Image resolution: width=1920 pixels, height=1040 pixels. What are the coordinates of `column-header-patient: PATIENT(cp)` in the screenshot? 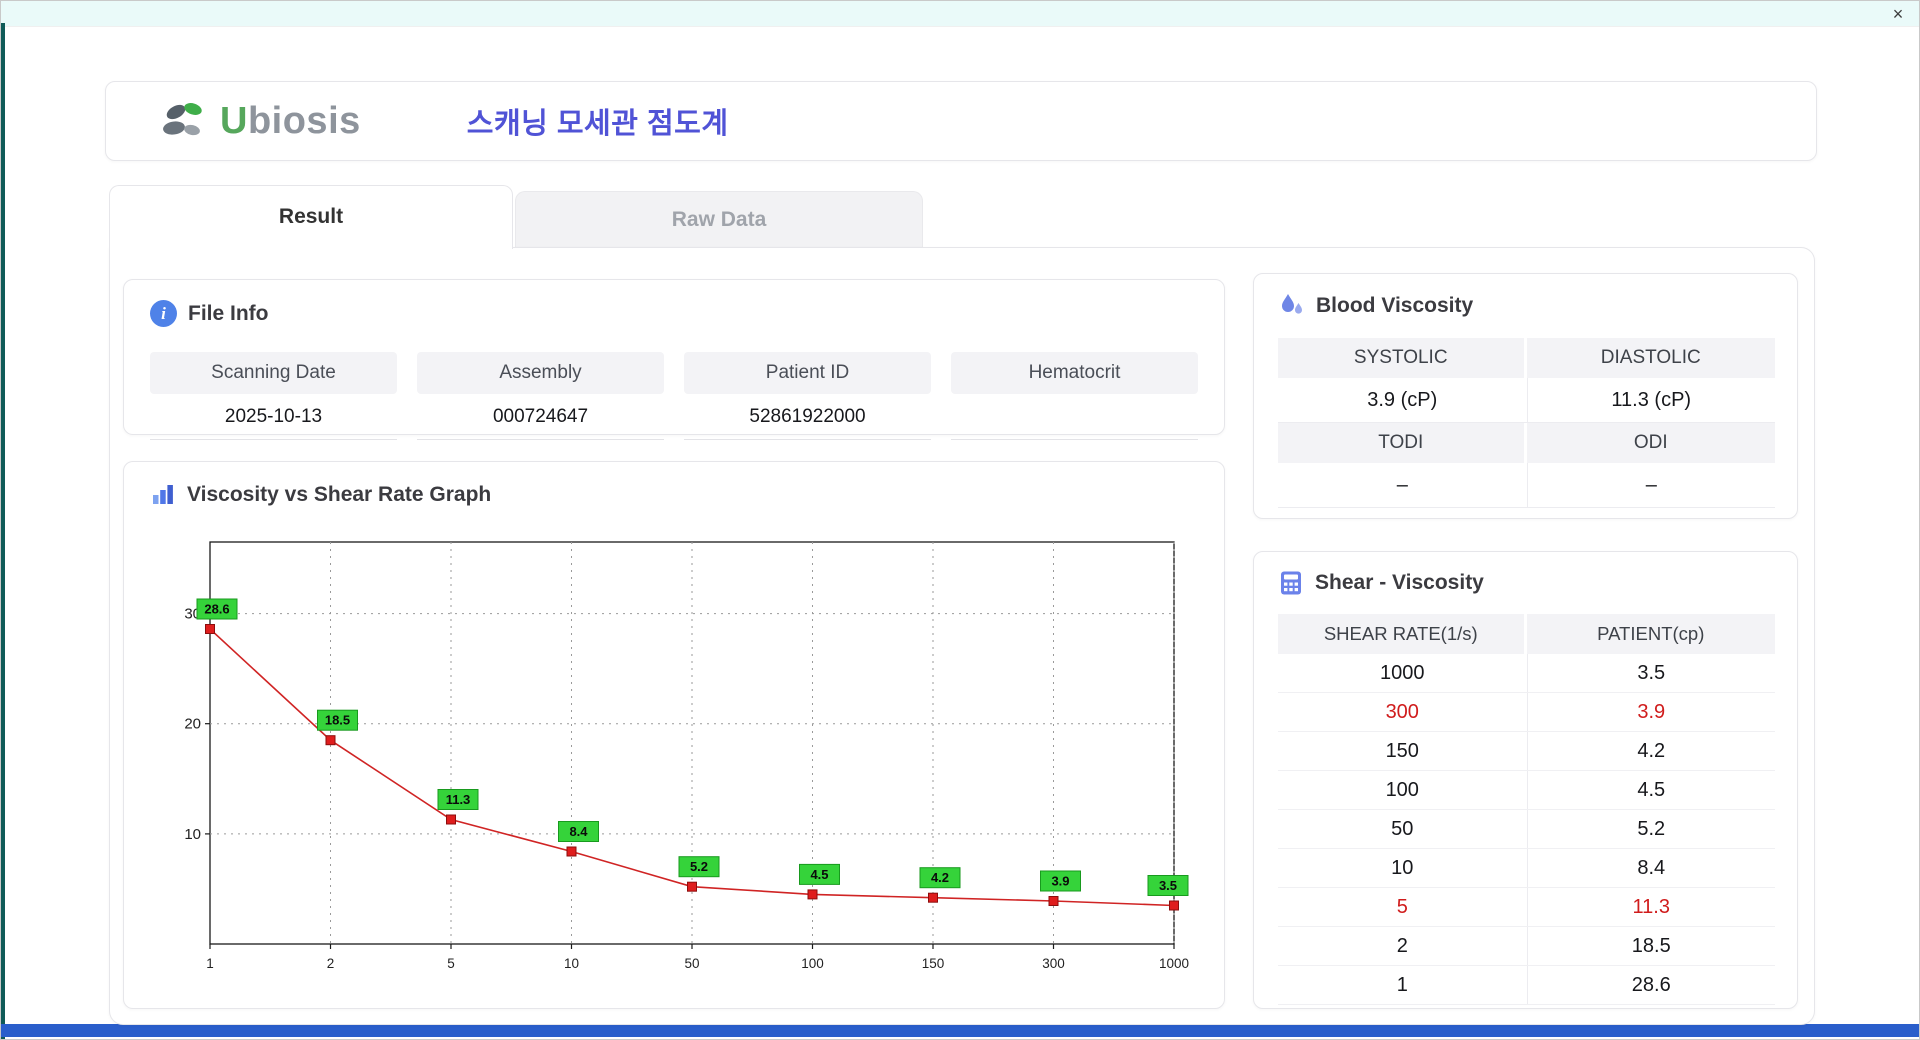 It's located at (1650, 634).